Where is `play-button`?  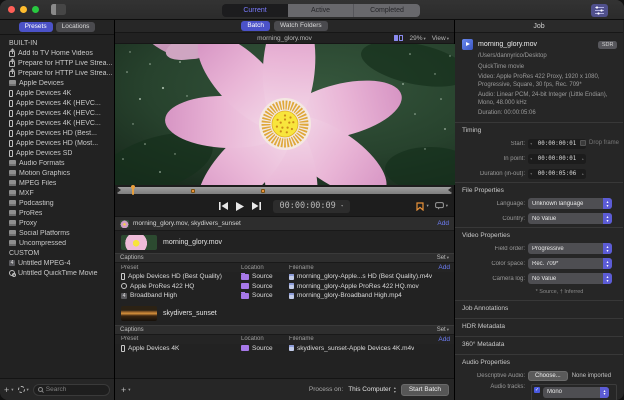 play-button is located at coordinates (240, 206).